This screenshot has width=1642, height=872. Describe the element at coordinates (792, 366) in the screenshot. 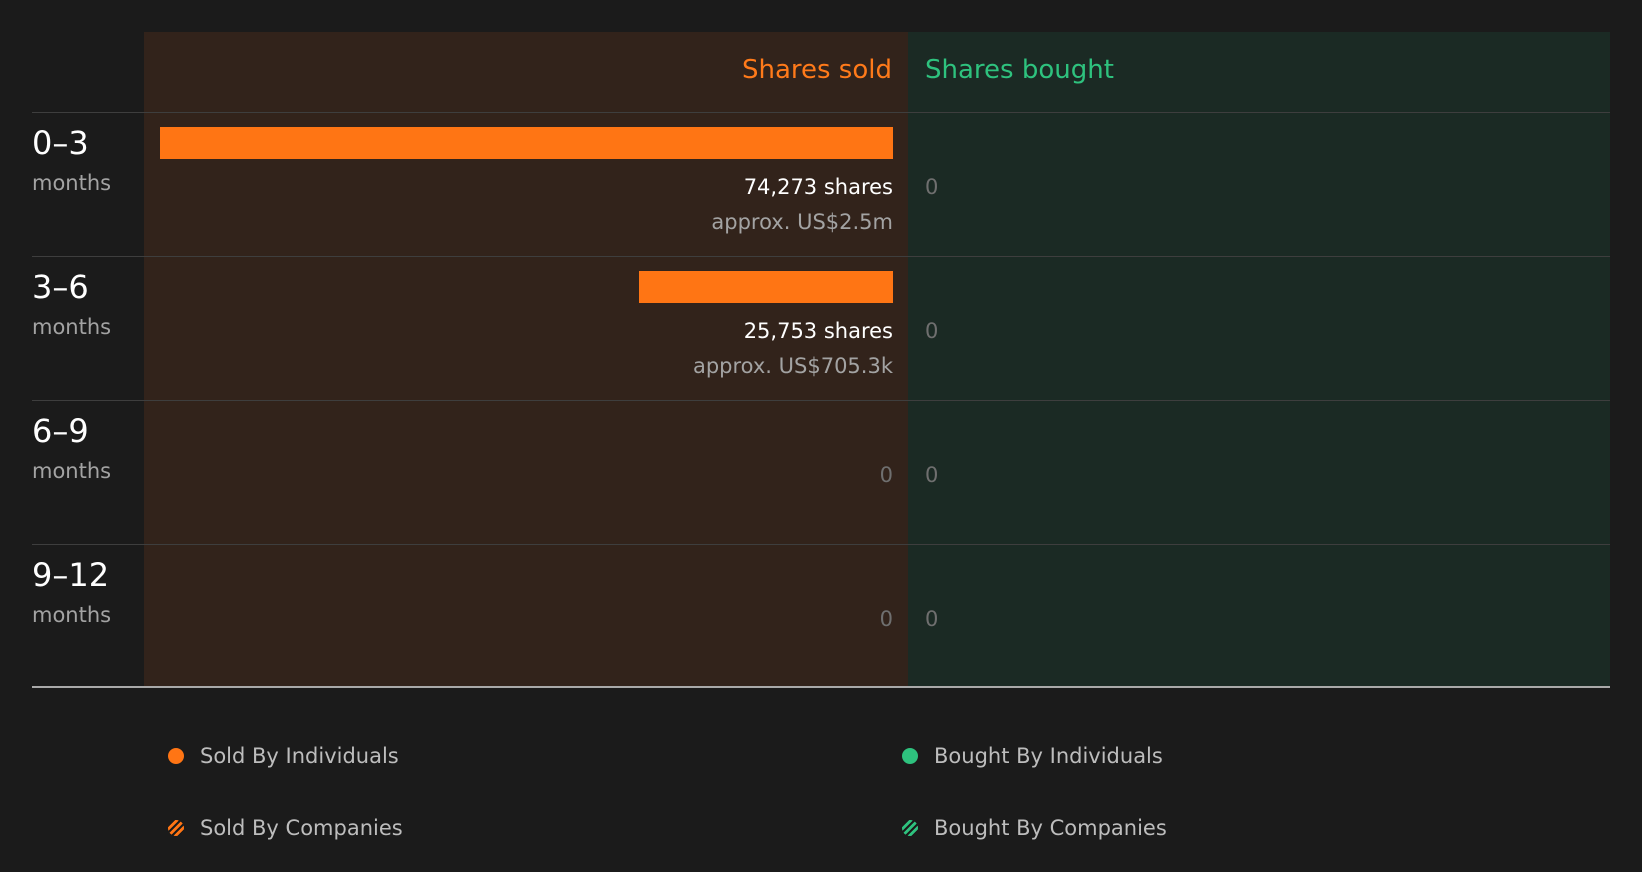

I see `shares-sold-value-label: approx. US$705.3k` at that location.